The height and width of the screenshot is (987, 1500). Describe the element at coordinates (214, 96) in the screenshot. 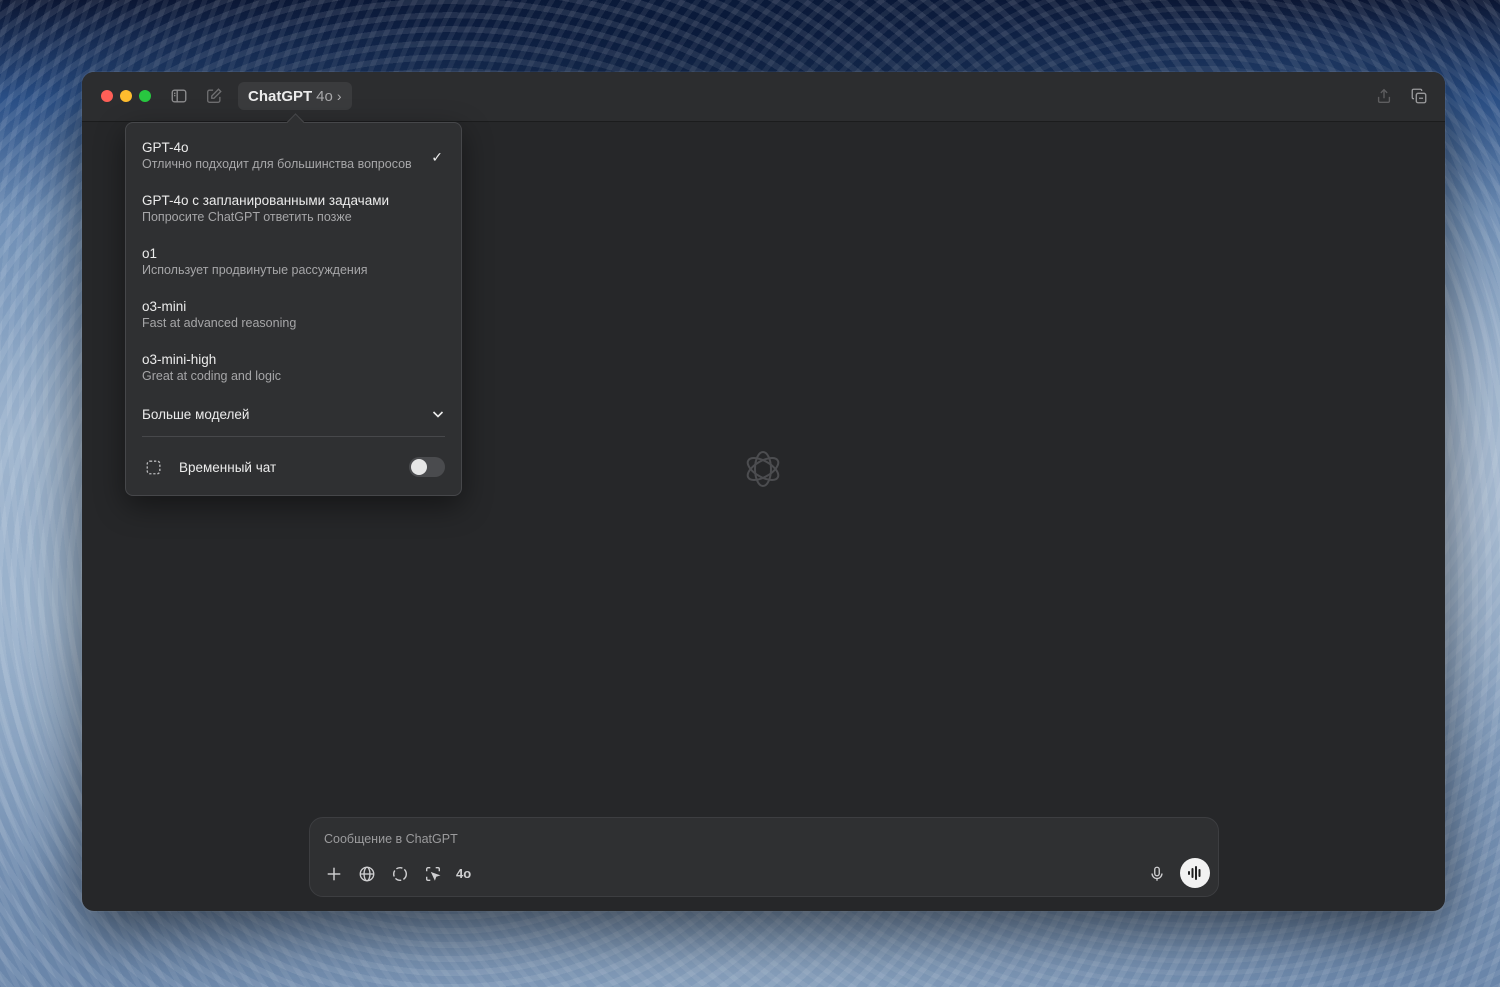

I see `compose-icon` at that location.